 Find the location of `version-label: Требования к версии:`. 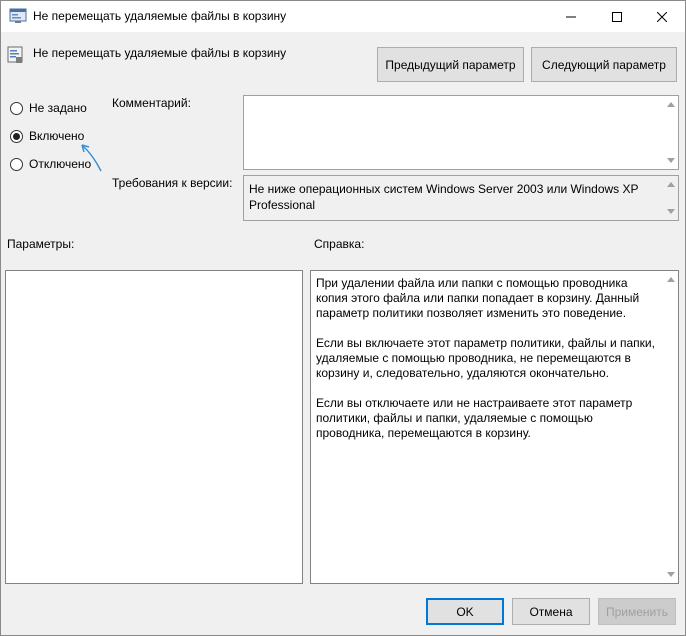

version-label: Требования к версии: is located at coordinates (172, 183).